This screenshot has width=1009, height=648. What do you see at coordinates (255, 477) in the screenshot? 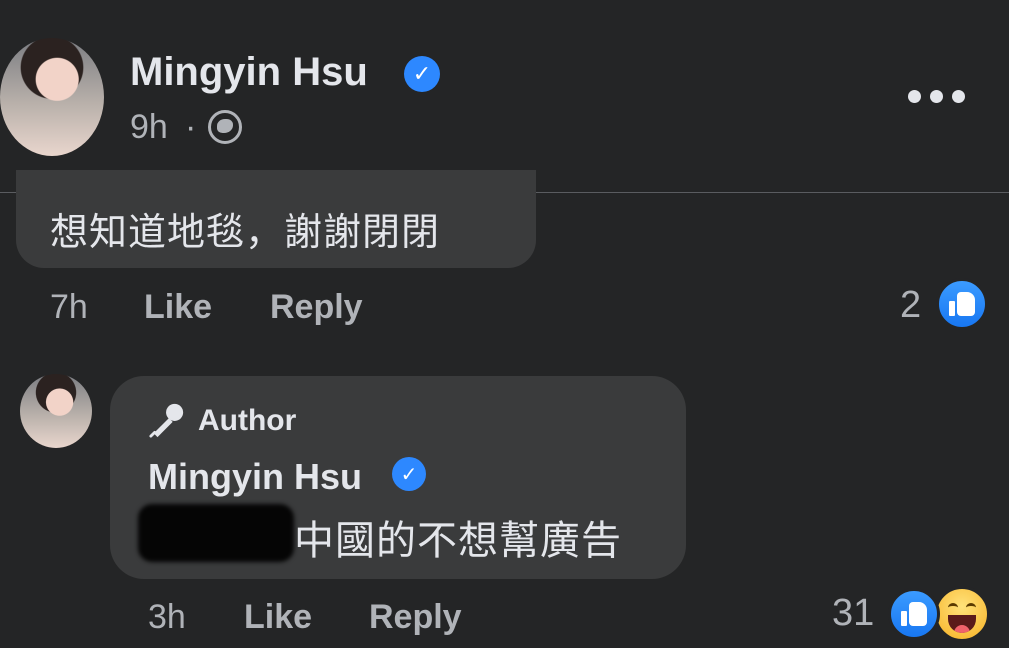
I see `reply-author-name: Mingyin Hsu` at bounding box center [255, 477].